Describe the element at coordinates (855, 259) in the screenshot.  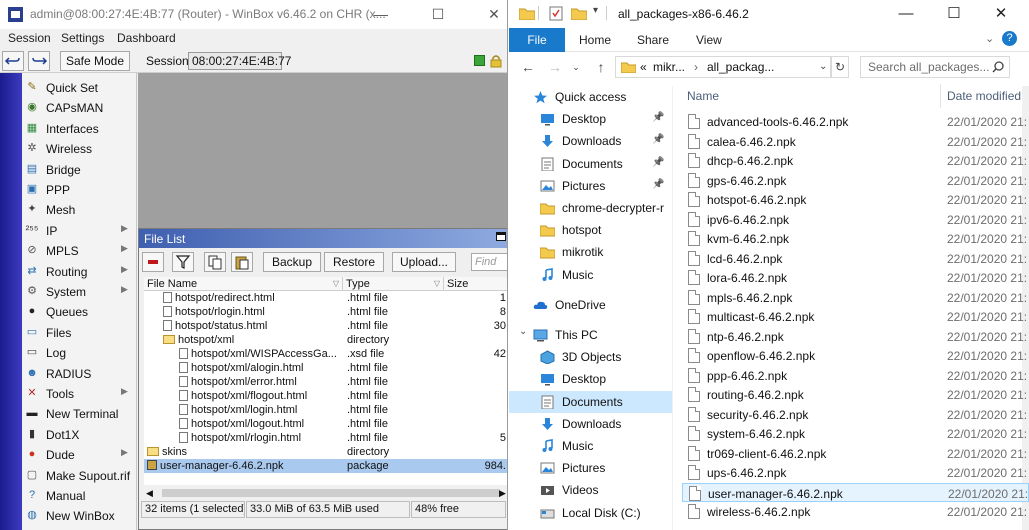
I see `file-item: lcd-6.46.2.npk 22/01/2020 21:` at that location.